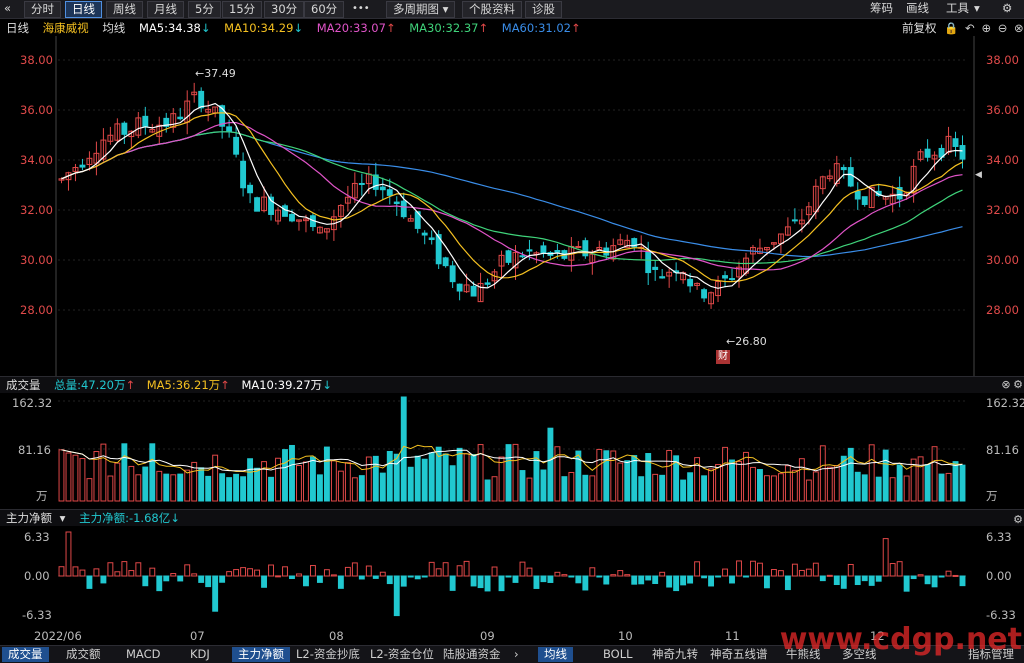  What do you see at coordinates (328, 654) in the screenshot?
I see `tab-l2-bottom: L2-资金抄底` at bounding box center [328, 654].